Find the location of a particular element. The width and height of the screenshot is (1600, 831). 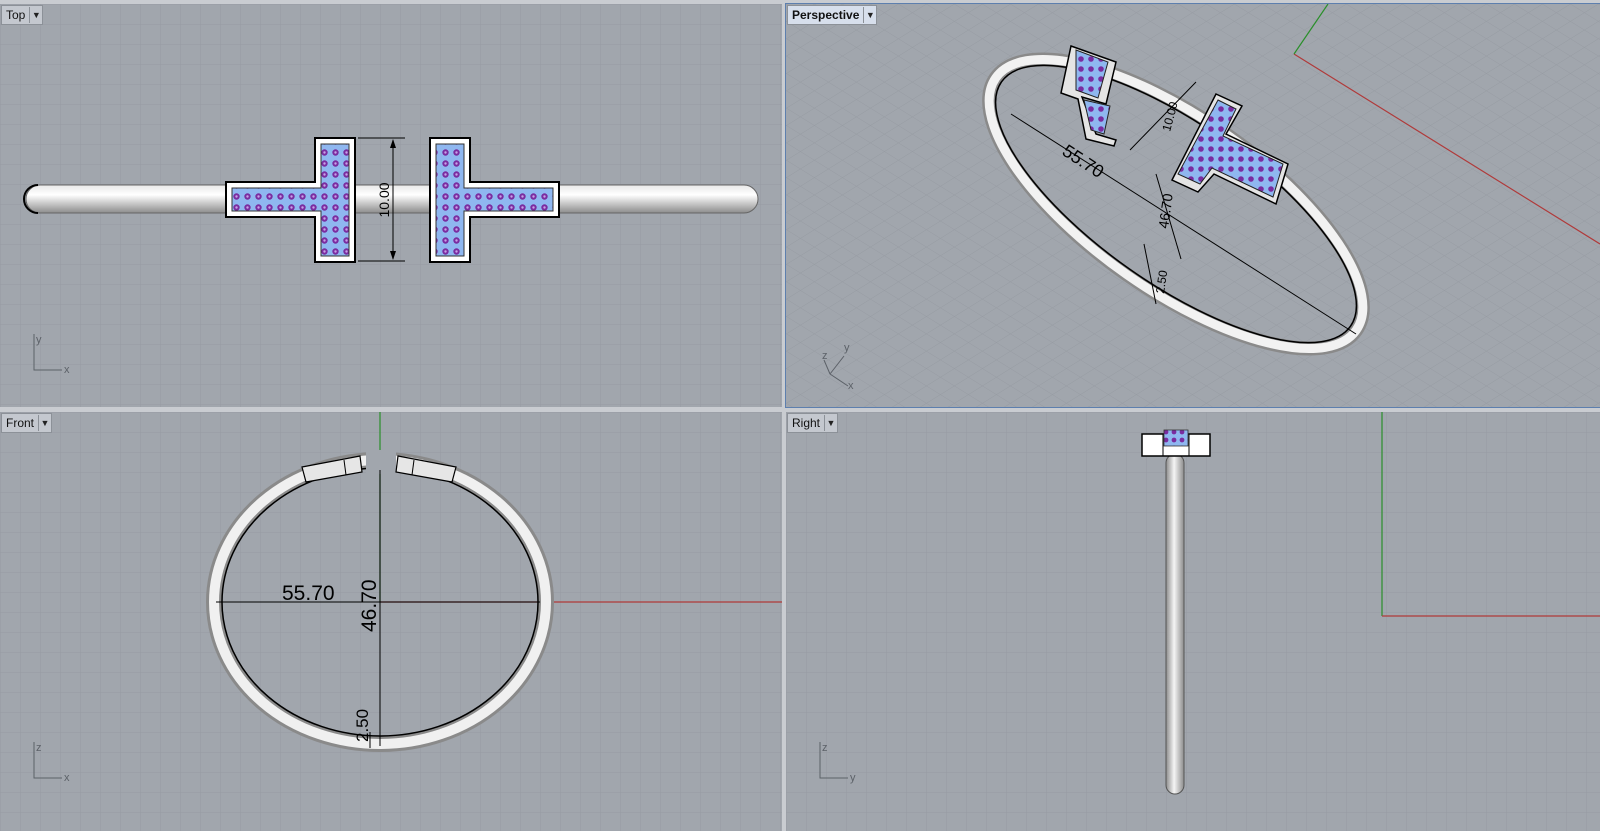

viewport-top-tab: Top ▼ is located at coordinates (22, 15).